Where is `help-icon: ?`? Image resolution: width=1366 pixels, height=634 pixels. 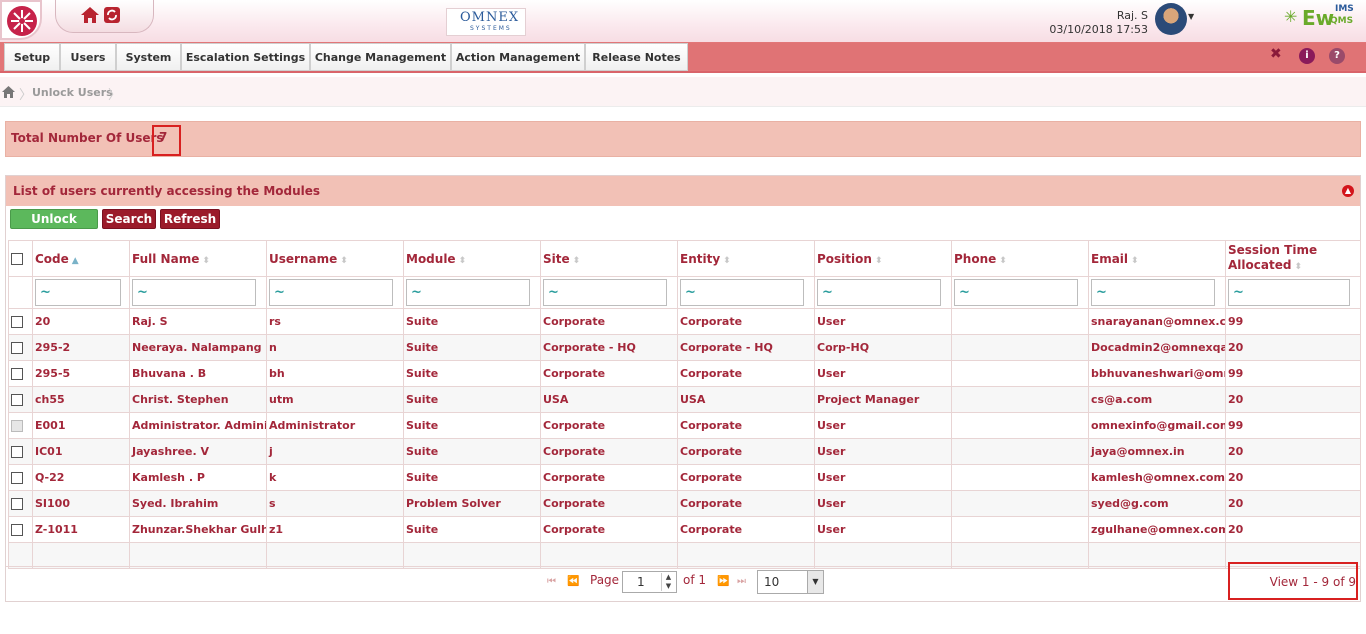
help-icon: ? is located at coordinates (1337, 56).